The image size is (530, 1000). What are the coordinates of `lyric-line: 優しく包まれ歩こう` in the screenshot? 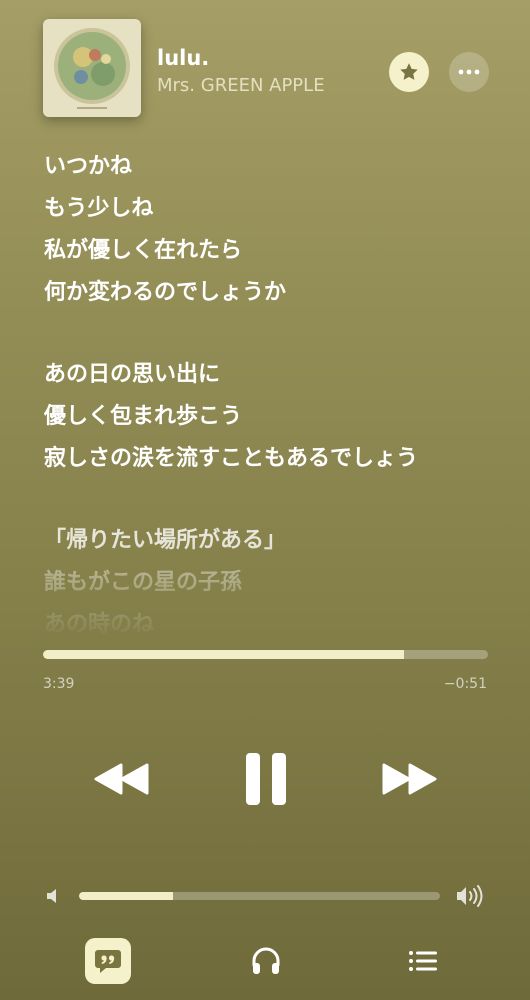 It's located at (279, 417).